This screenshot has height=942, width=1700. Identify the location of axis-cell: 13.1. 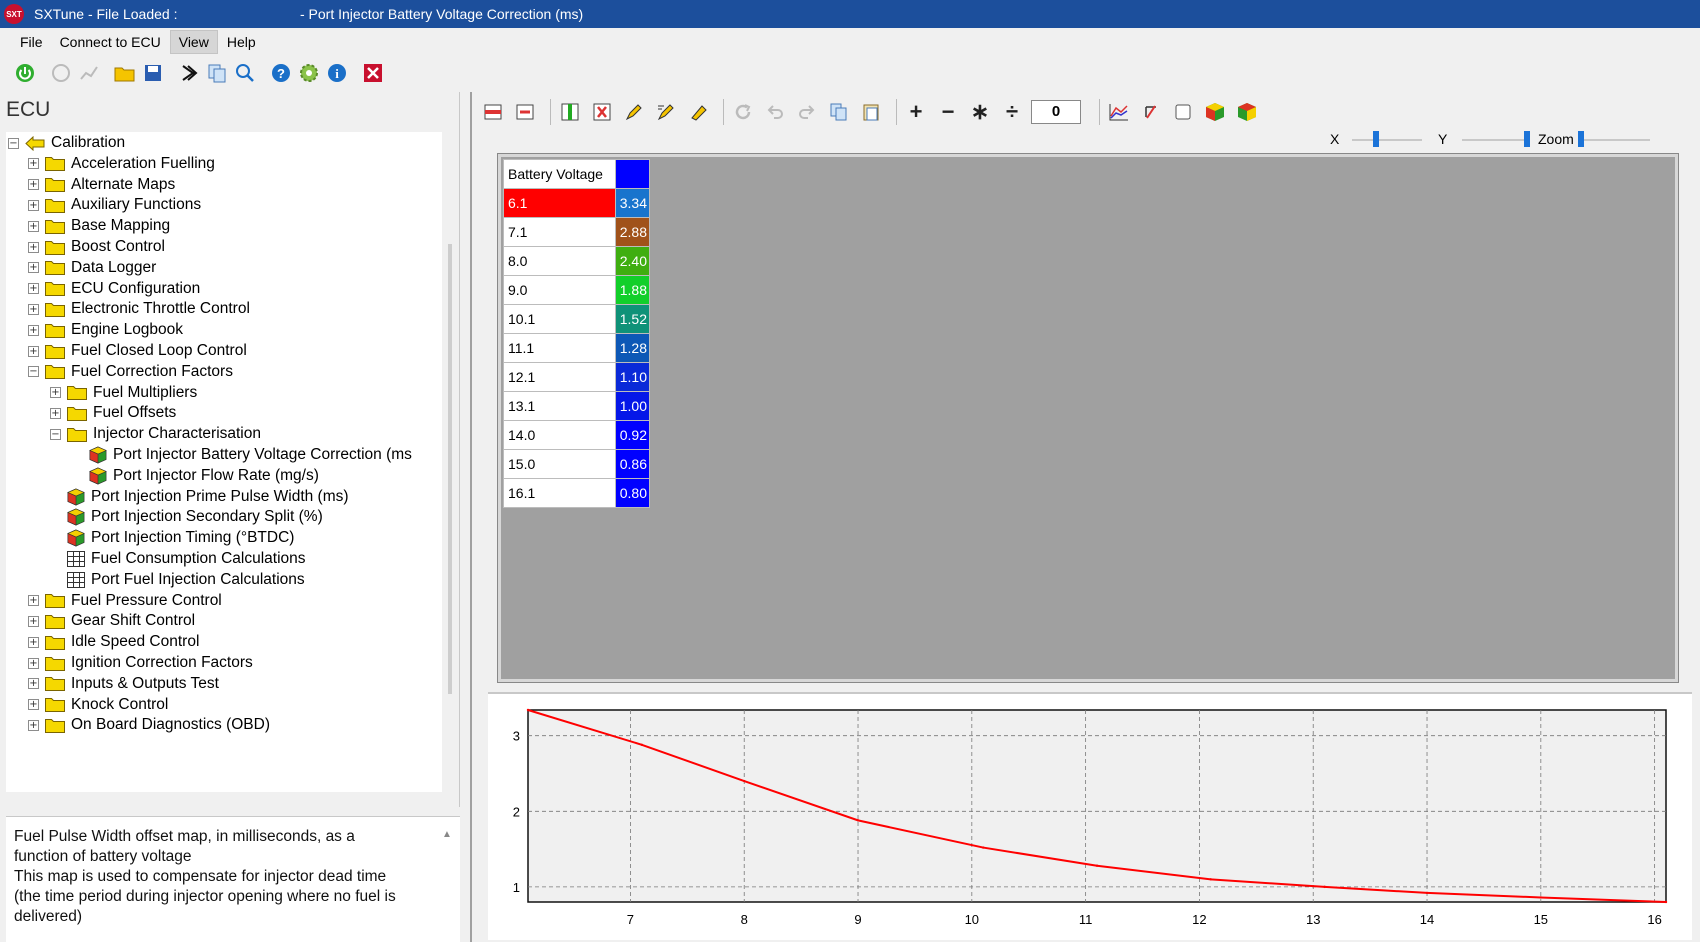
(559, 406).